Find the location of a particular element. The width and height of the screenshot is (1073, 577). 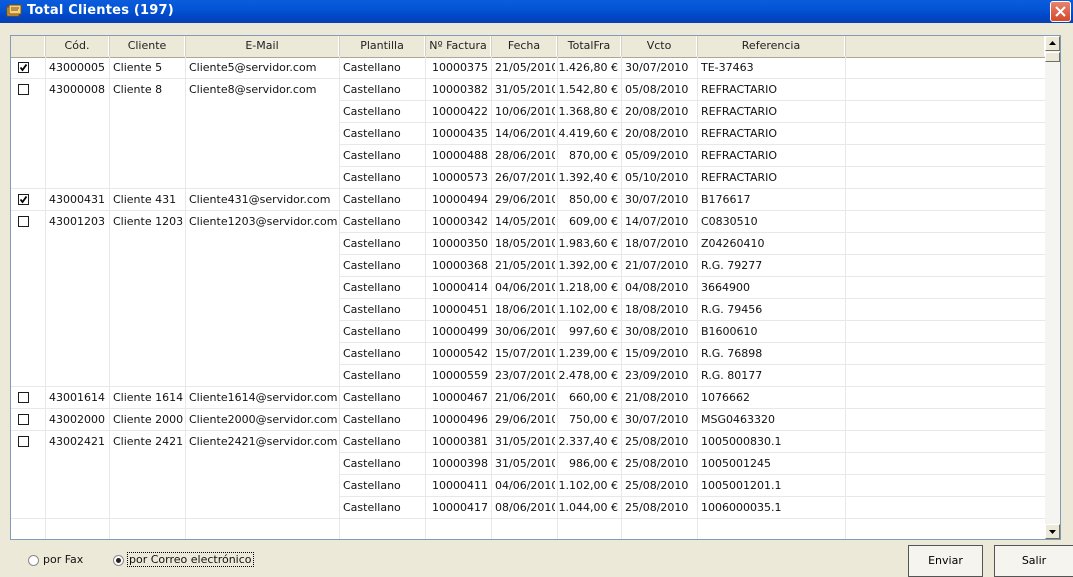

cell-vcto: 23/09/2010 is located at coordinates (657, 375).